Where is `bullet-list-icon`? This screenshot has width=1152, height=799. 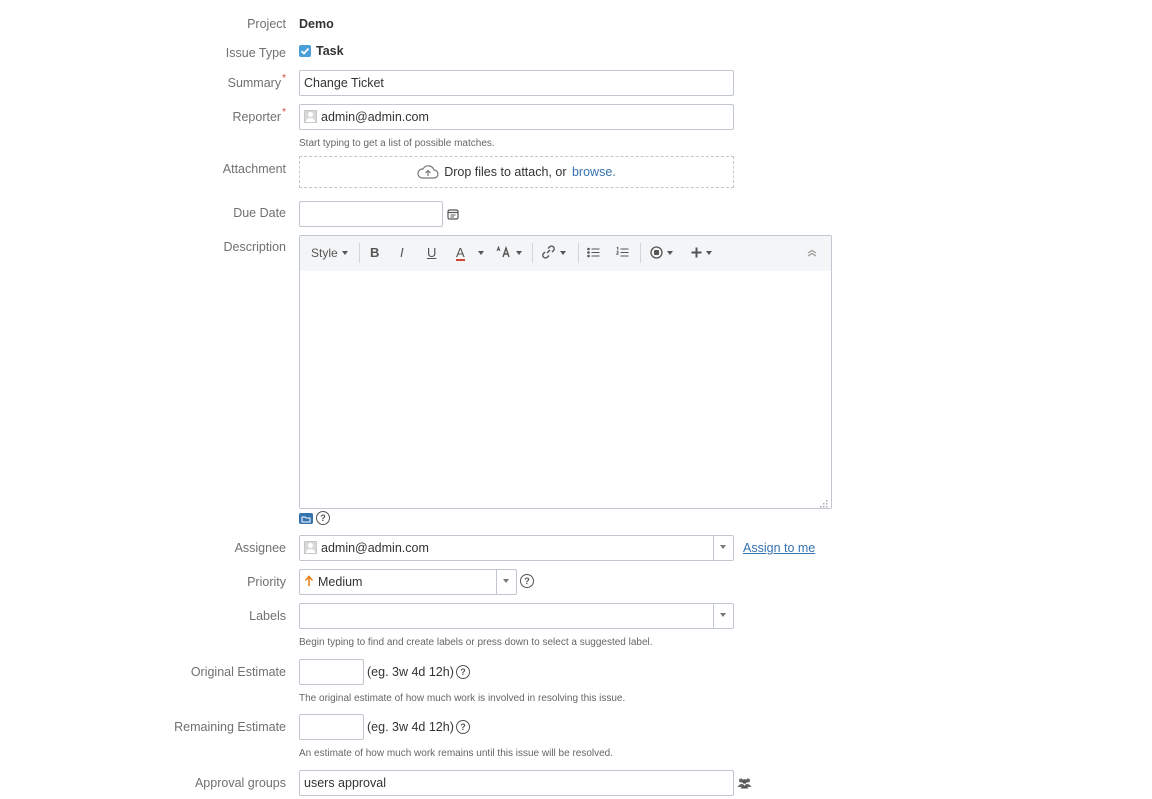 bullet-list-icon is located at coordinates (593, 247).